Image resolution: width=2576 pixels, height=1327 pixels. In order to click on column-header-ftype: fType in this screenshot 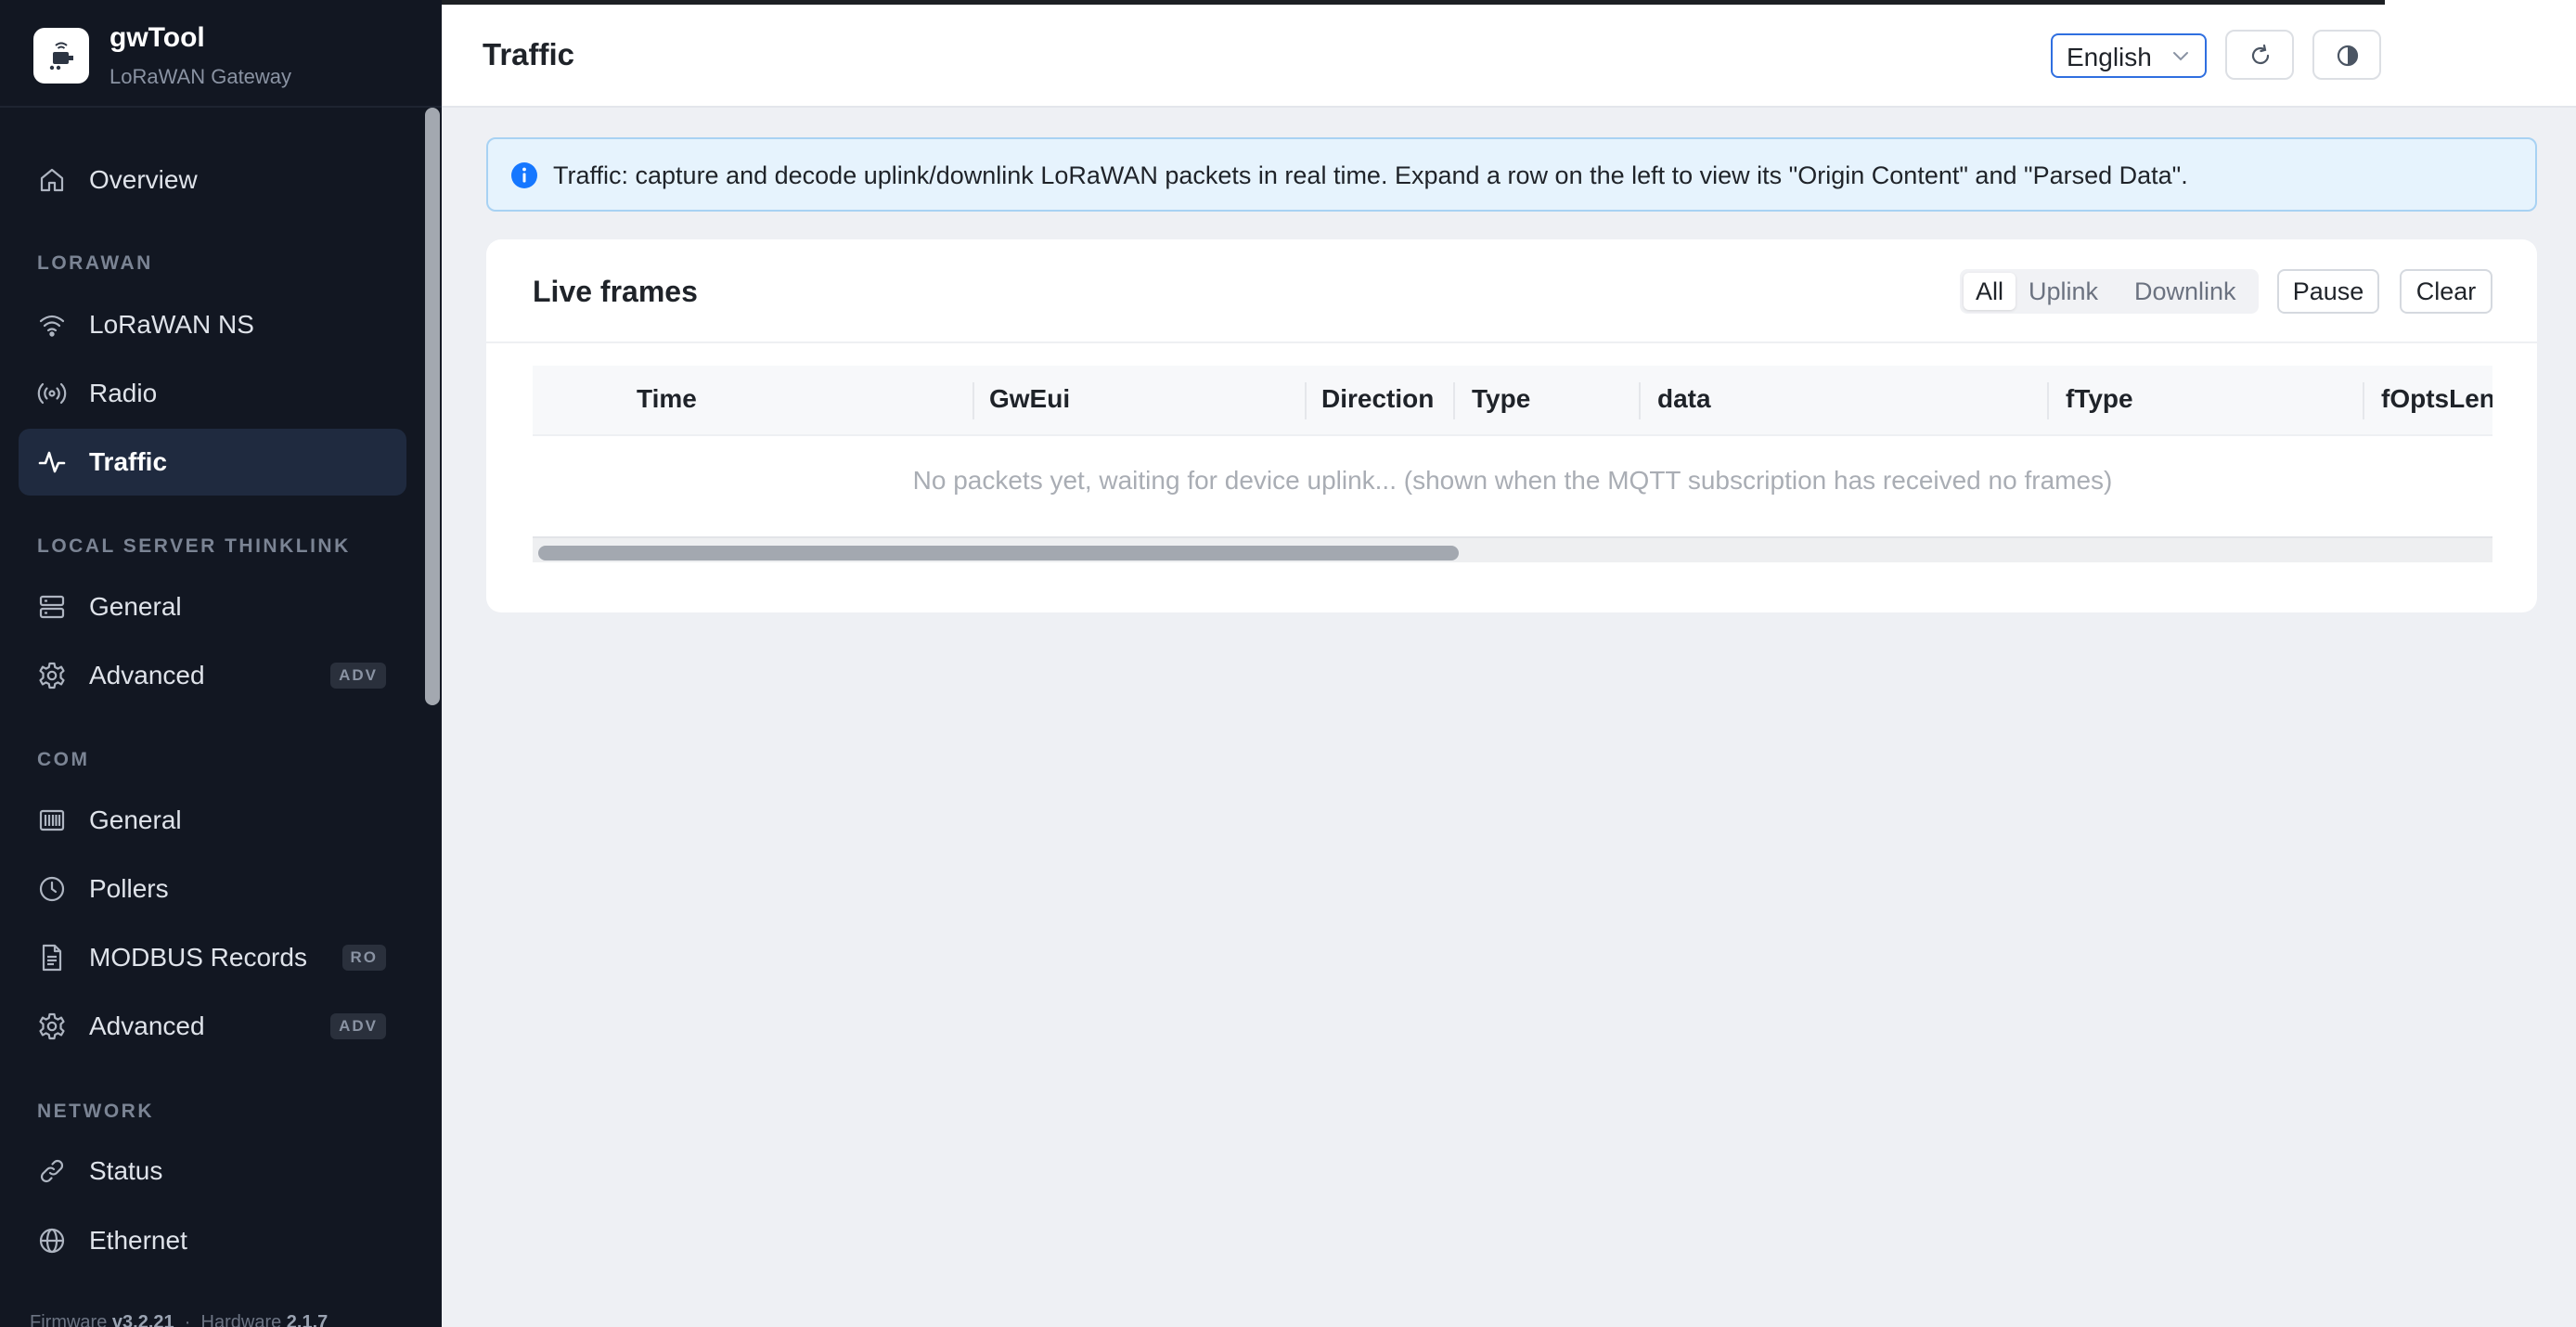, I will do `click(2100, 399)`.